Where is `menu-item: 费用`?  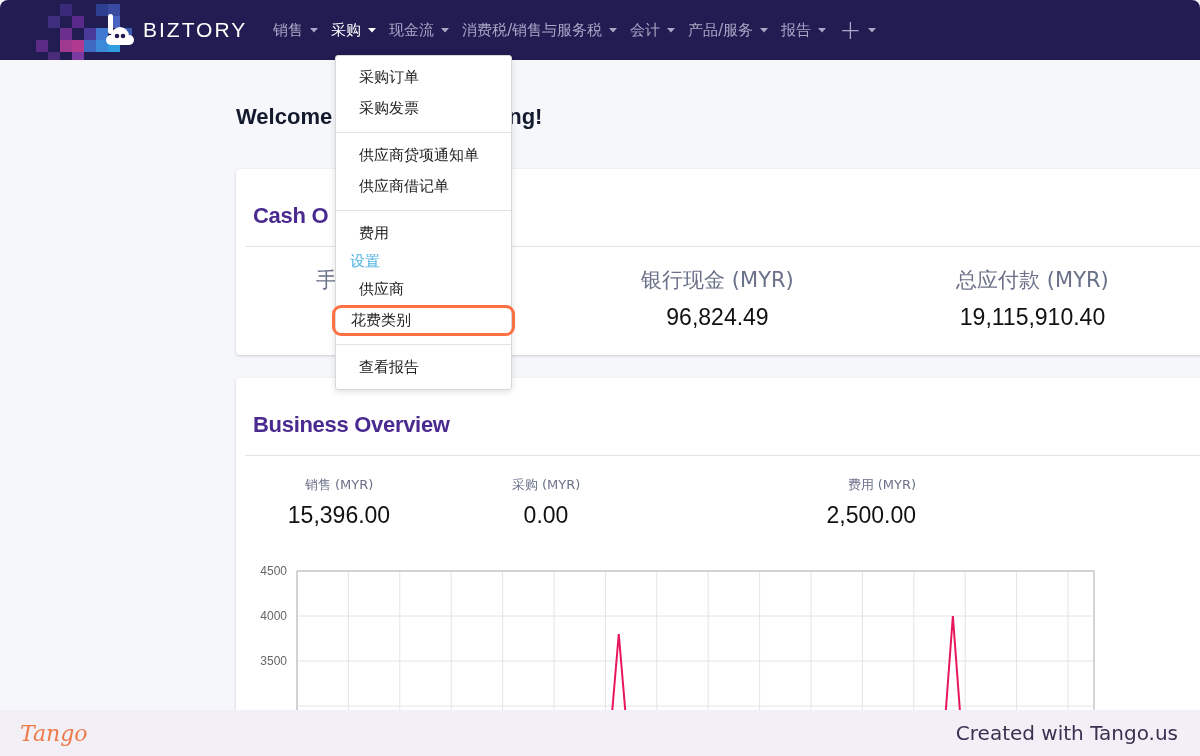 menu-item: 费用 is located at coordinates (423, 233).